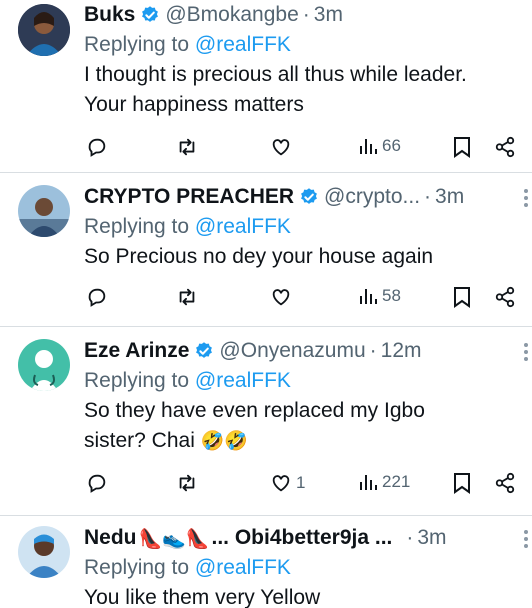 This screenshot has height=608, width=532. I want to click on tweet-header: CRYPTO PREACHER @crypto... · 3m, so click(301, 197).